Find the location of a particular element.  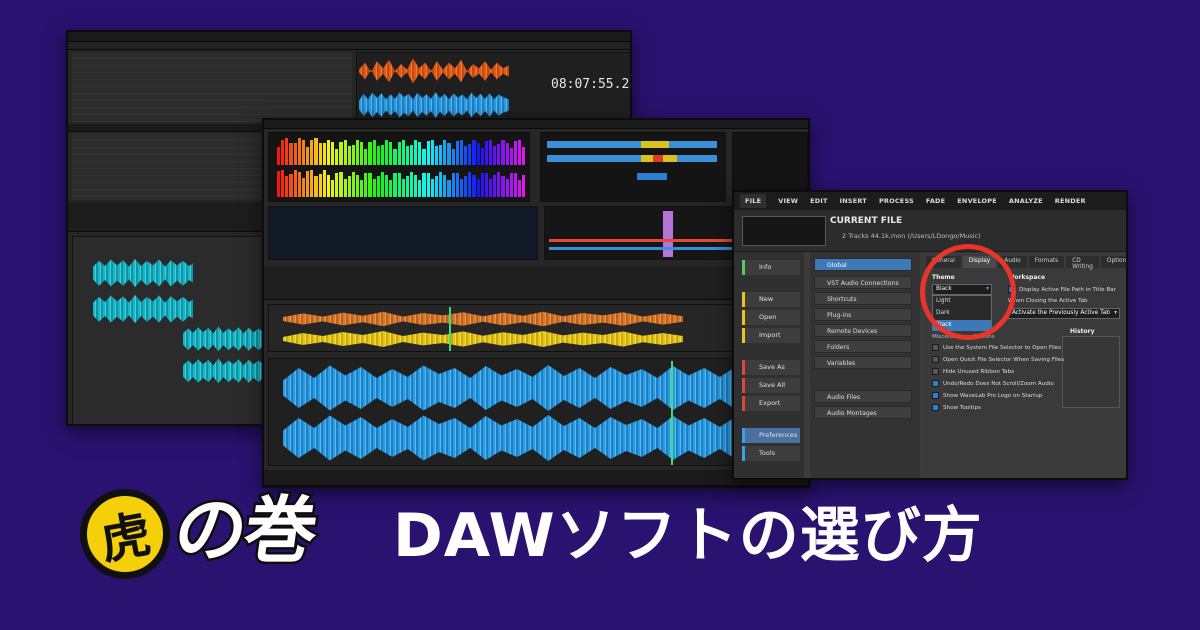

tab-cd-writing: CD Writing is located at coordinates (1082, 263).